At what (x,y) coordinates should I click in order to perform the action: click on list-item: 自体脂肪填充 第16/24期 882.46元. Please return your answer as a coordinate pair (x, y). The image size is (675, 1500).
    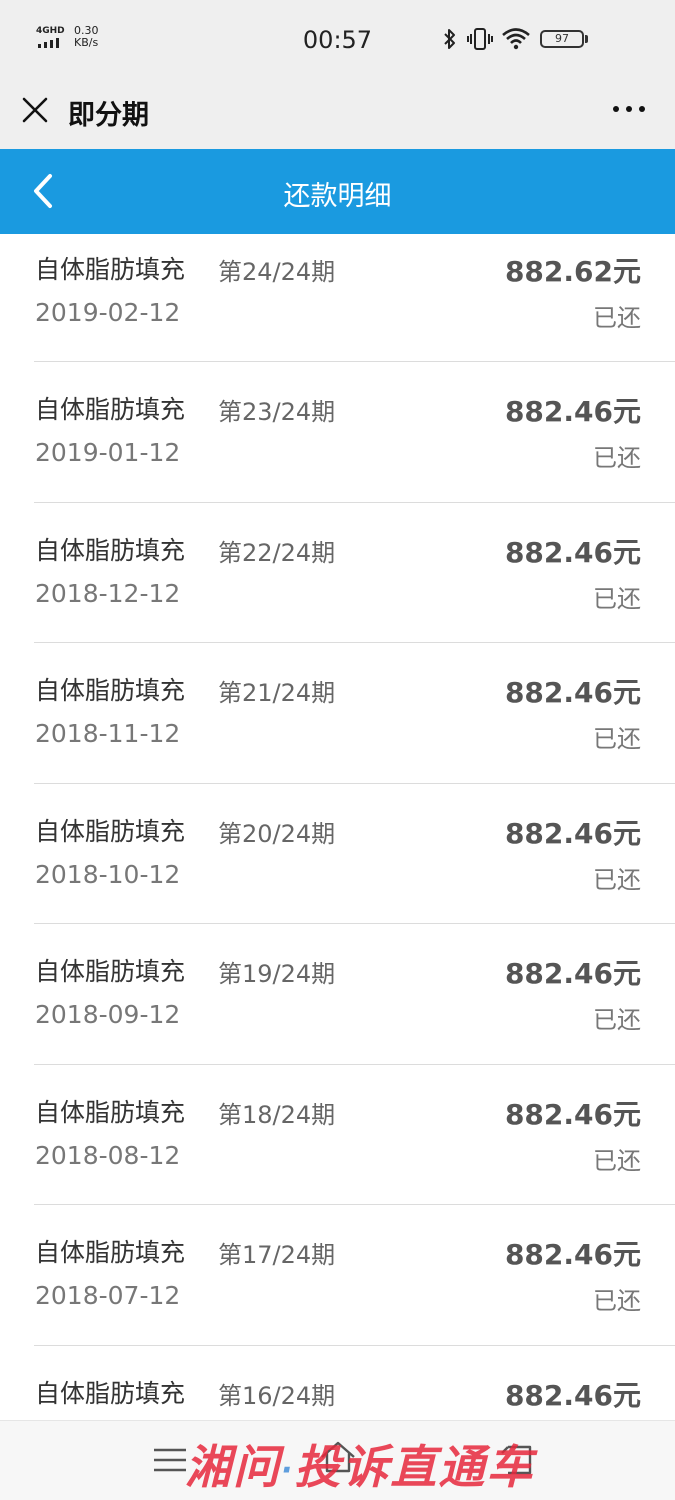
    Looking at the image, I should click on (337, 1383).